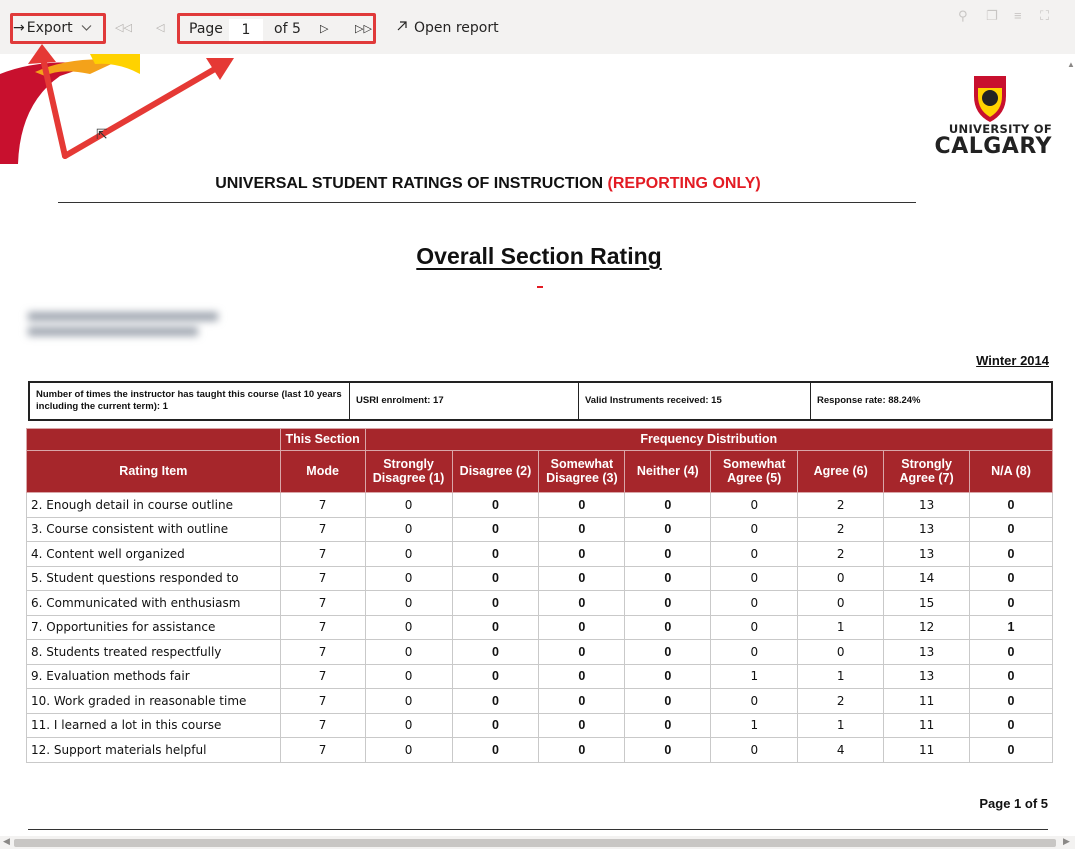  I want to click on section-title: Overall Section Rating, so click(539, 256).